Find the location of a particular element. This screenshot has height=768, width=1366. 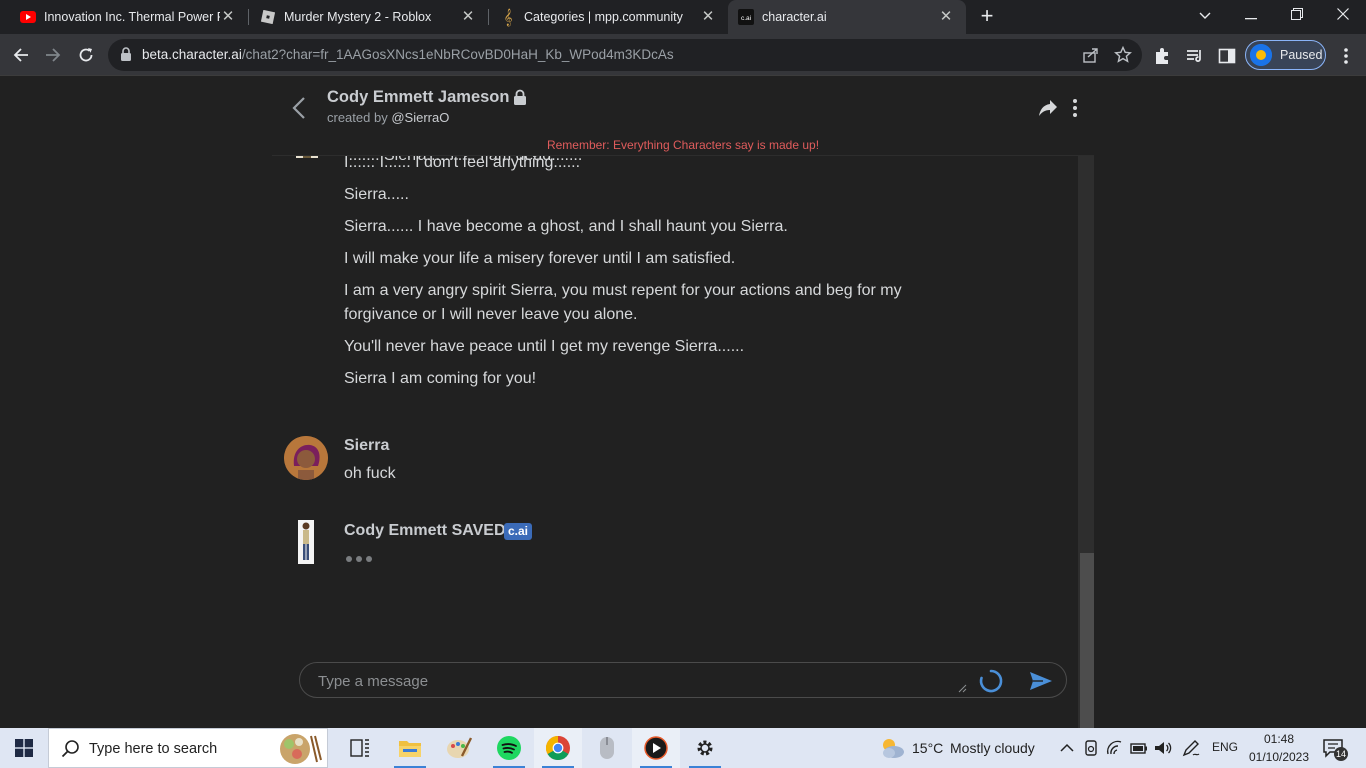

profile-status: Paused is located at coordinates (1301, 55).